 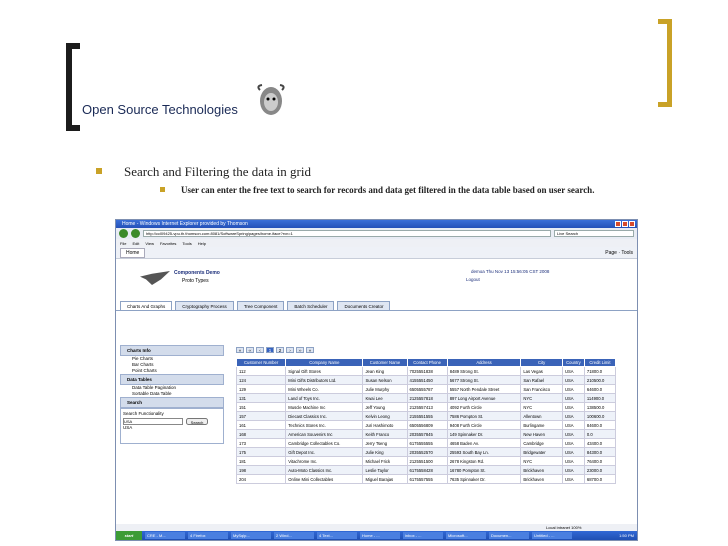 What do you see at coordinates (473, 279) in the screenshot?
I see `logout-link: Logout` at bounding box center [473, 279].